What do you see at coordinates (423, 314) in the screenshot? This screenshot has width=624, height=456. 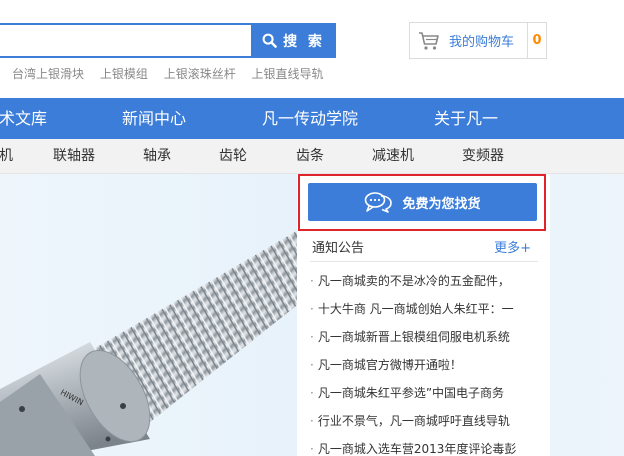 I see `notice-item: · 十大牛商 凡一商城创始人朱红平：一` at bounding box center [423, 314].